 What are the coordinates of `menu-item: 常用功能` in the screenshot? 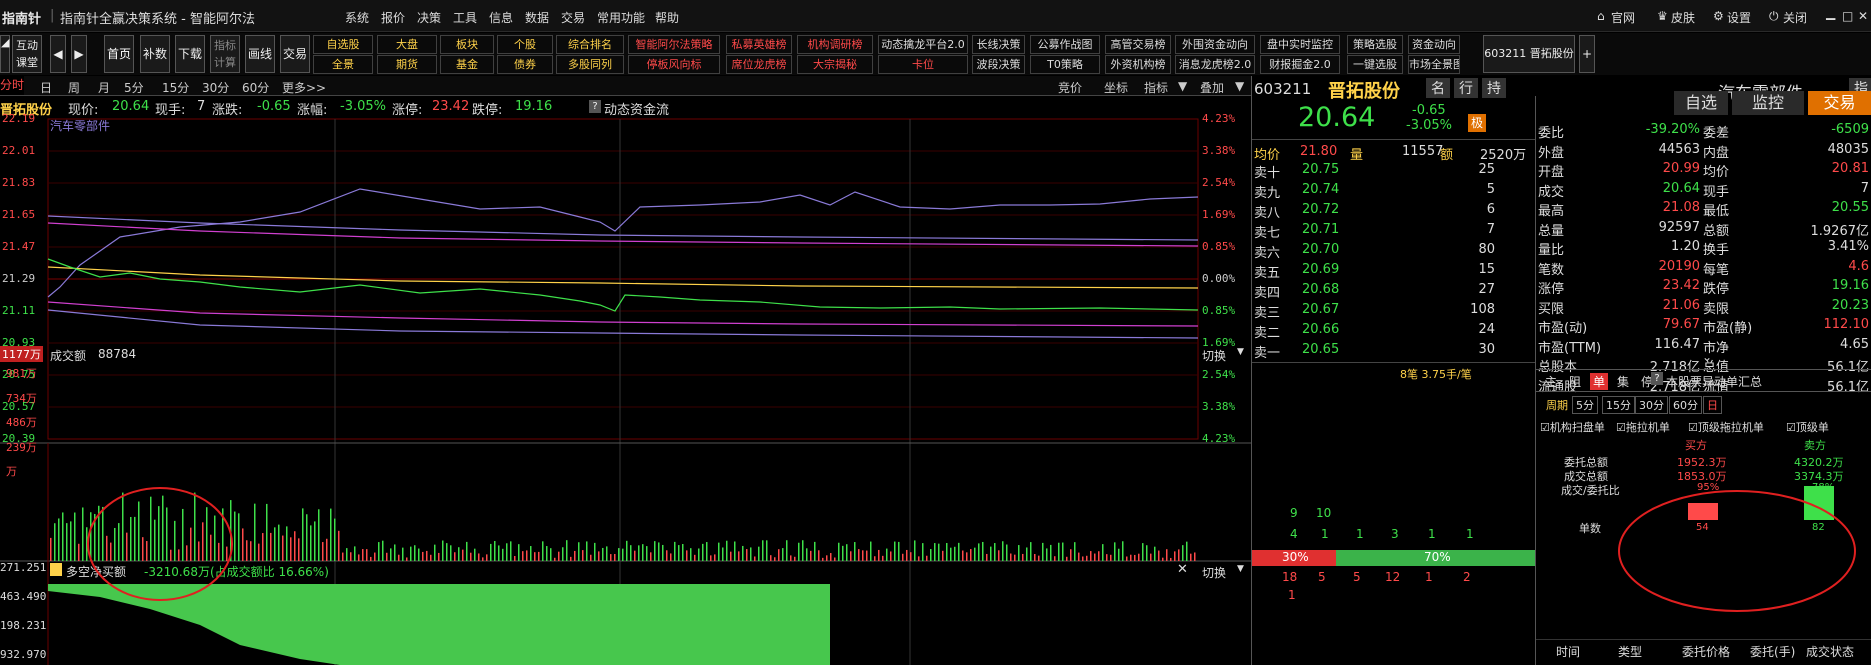 It's located at (621, 17).